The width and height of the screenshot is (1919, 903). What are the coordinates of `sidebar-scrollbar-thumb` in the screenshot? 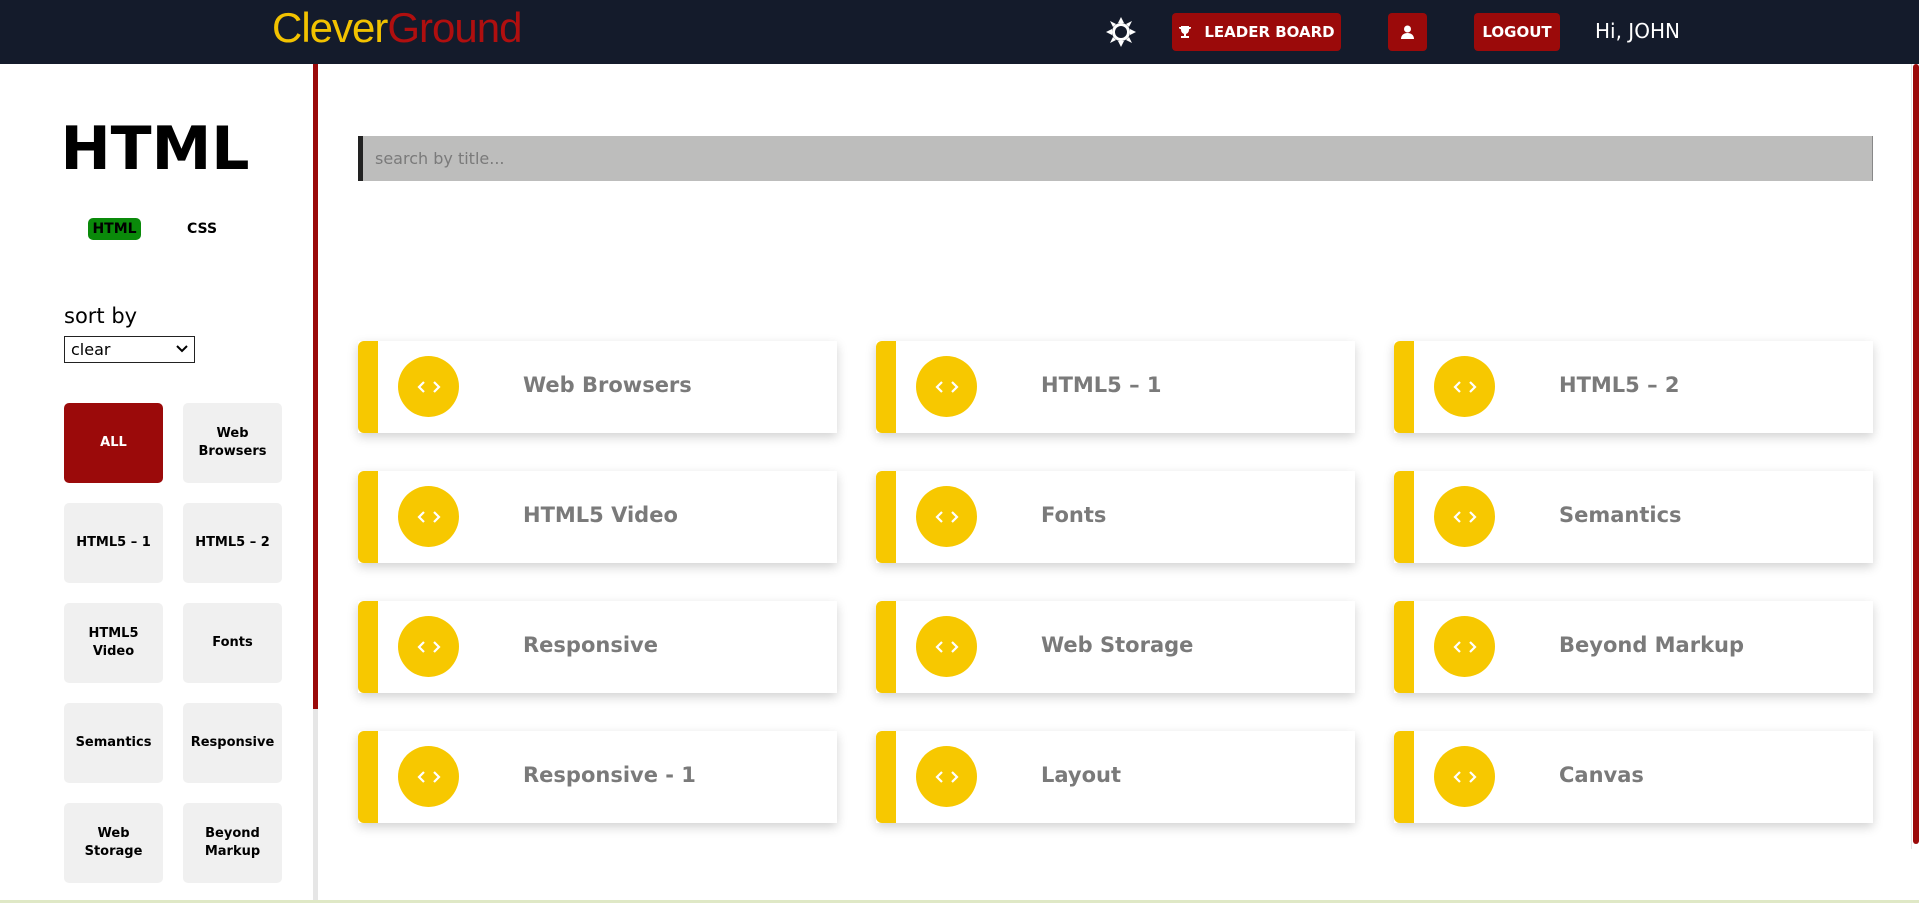 It's located at (315, 386).